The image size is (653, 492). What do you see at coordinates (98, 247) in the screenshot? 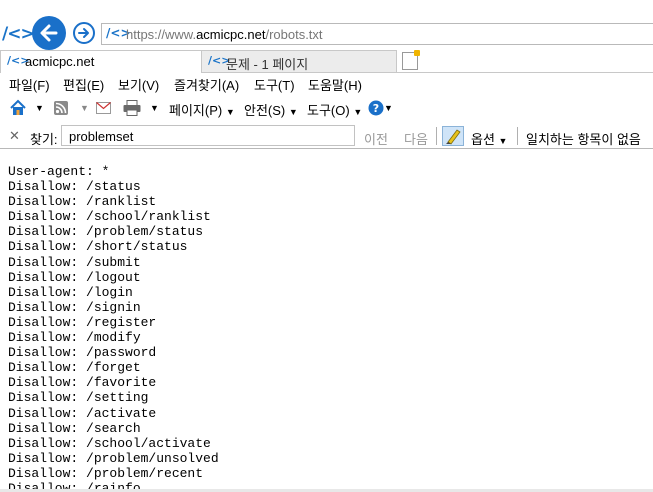
I see `robots-line: Disallow: /short/status` at bounding box center [98, 247].